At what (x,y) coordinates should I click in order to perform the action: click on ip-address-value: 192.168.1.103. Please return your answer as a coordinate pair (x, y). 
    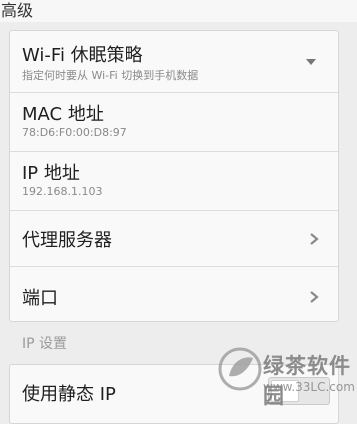
    Looking at the image, I should click on (62, 191).